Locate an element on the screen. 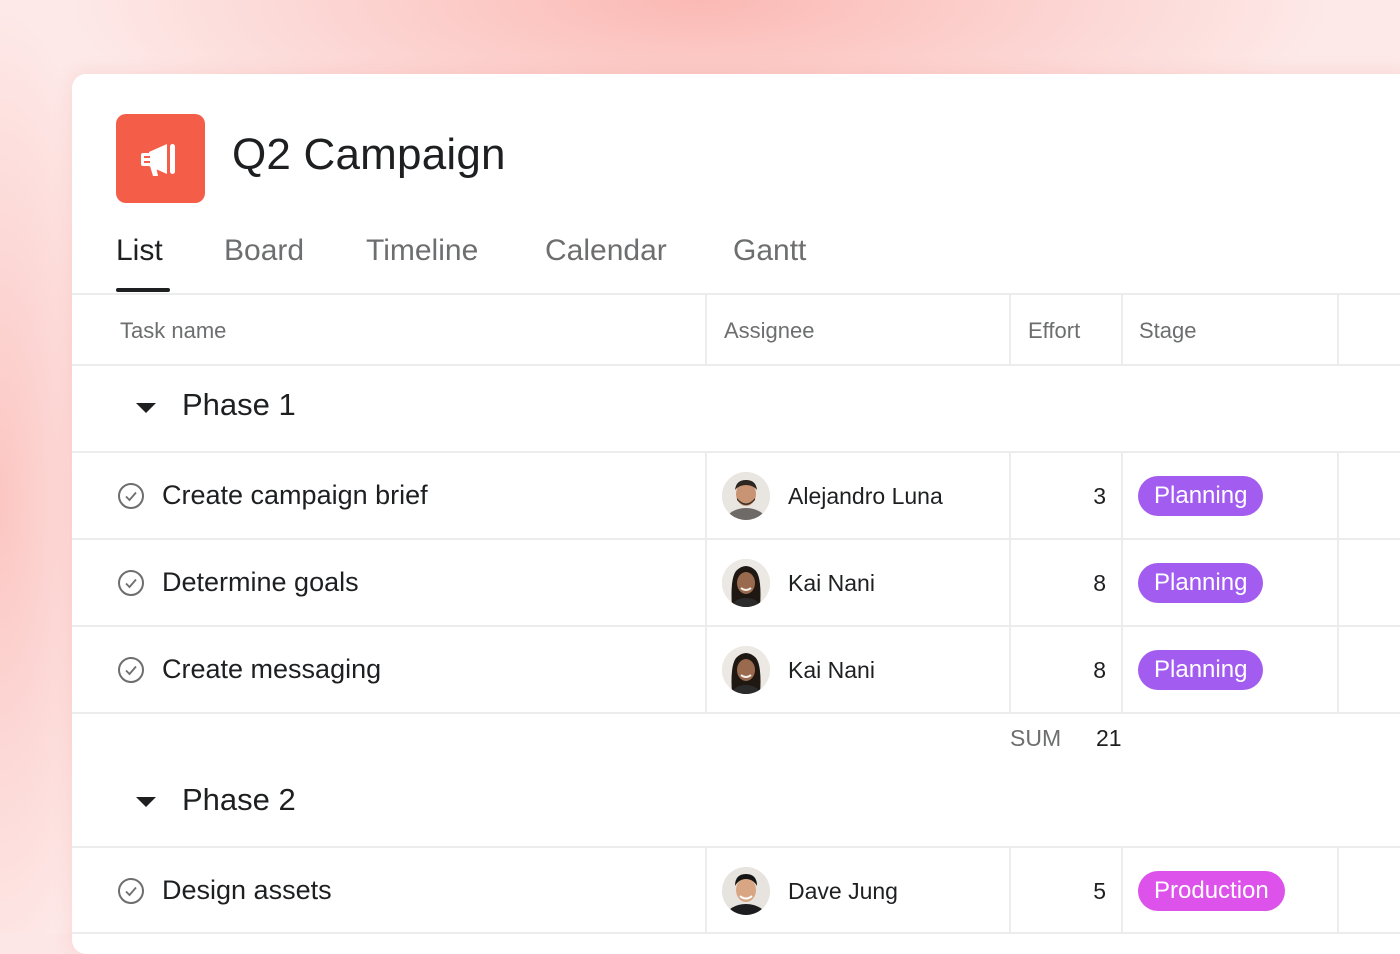 Image resolution: width=1400 pixels, height=954 pixels. task-row: Create messaging Kai Nani 8 Planning is located at coordinates (736, 670).